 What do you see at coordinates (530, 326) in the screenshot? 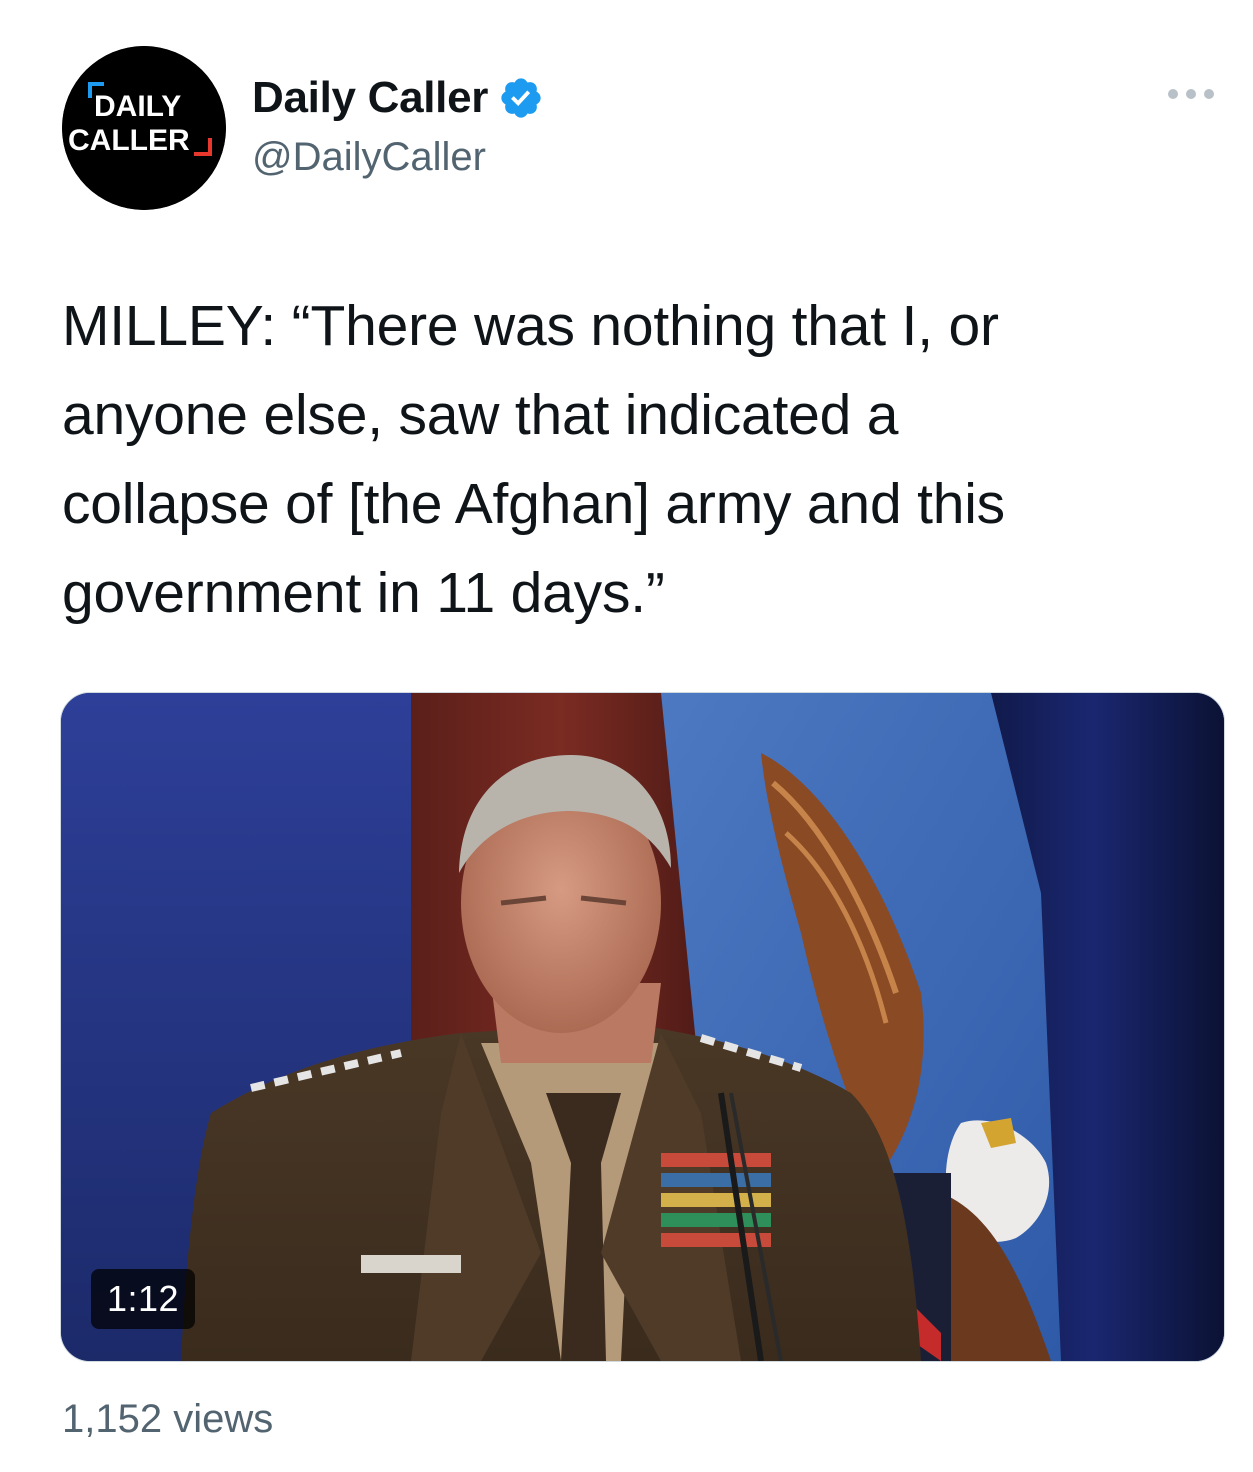
I see `tweet-text-line: MILLEY: “There was nothing that I, or` at bounding box center [530, 326].